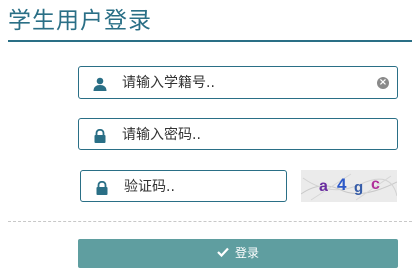 This screenshot has width=412, height=278. I want to click on check-icon, so click(223, 253).